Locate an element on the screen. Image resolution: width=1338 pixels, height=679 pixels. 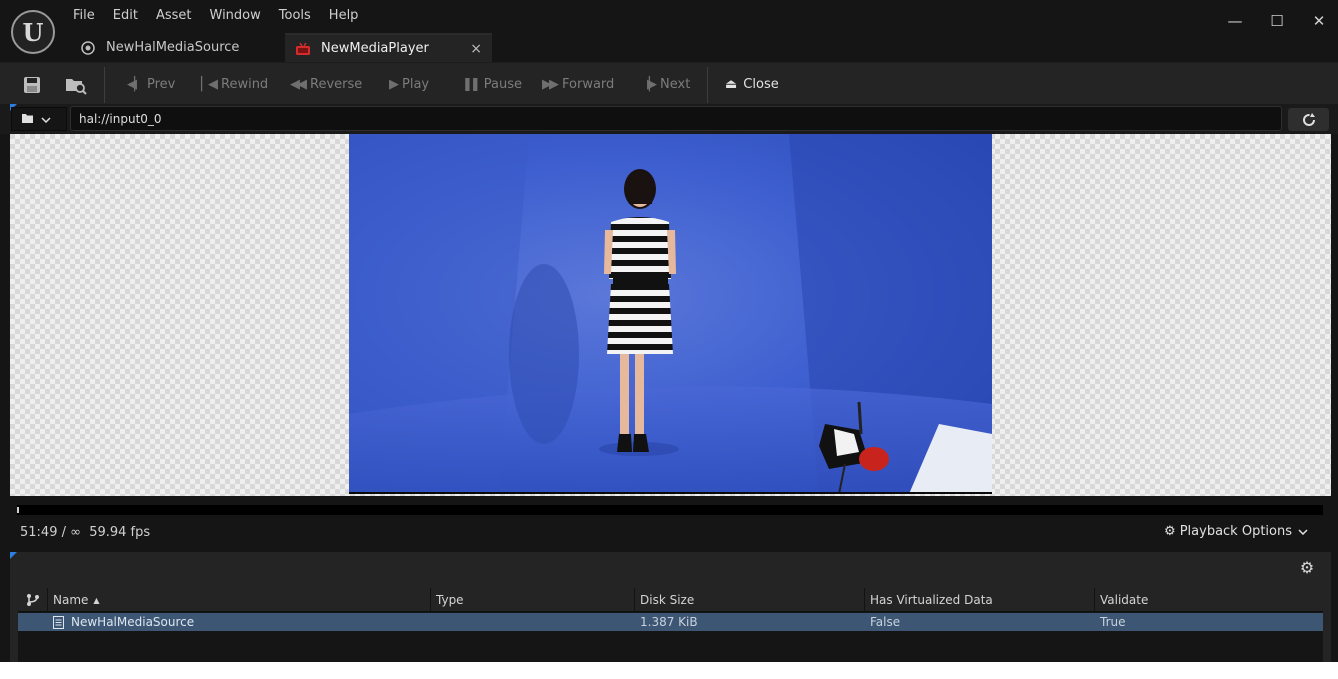
eject-icon: ⏏ is located at coordinates (731, 84).